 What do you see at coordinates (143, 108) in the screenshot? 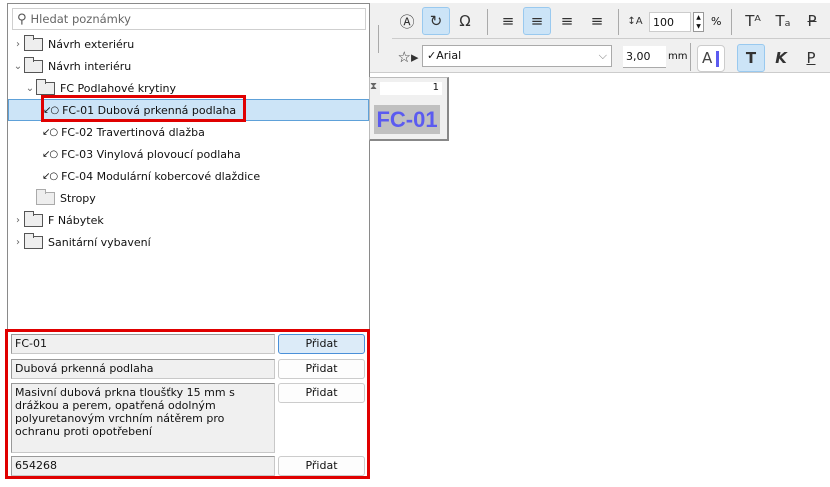
I see `selection-highlight-box` at bounding box center [143, 108].